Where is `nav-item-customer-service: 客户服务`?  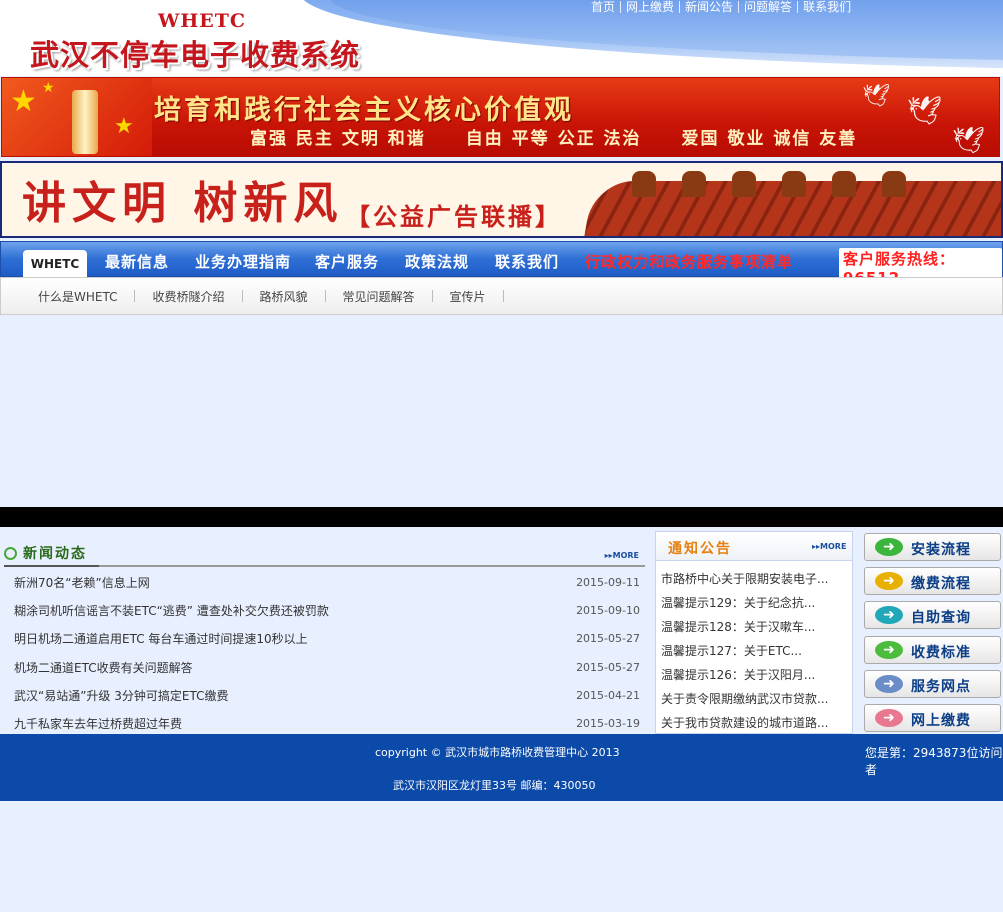 nav-item-customer-service: 客户服务 is located at coordinates (347, 261).